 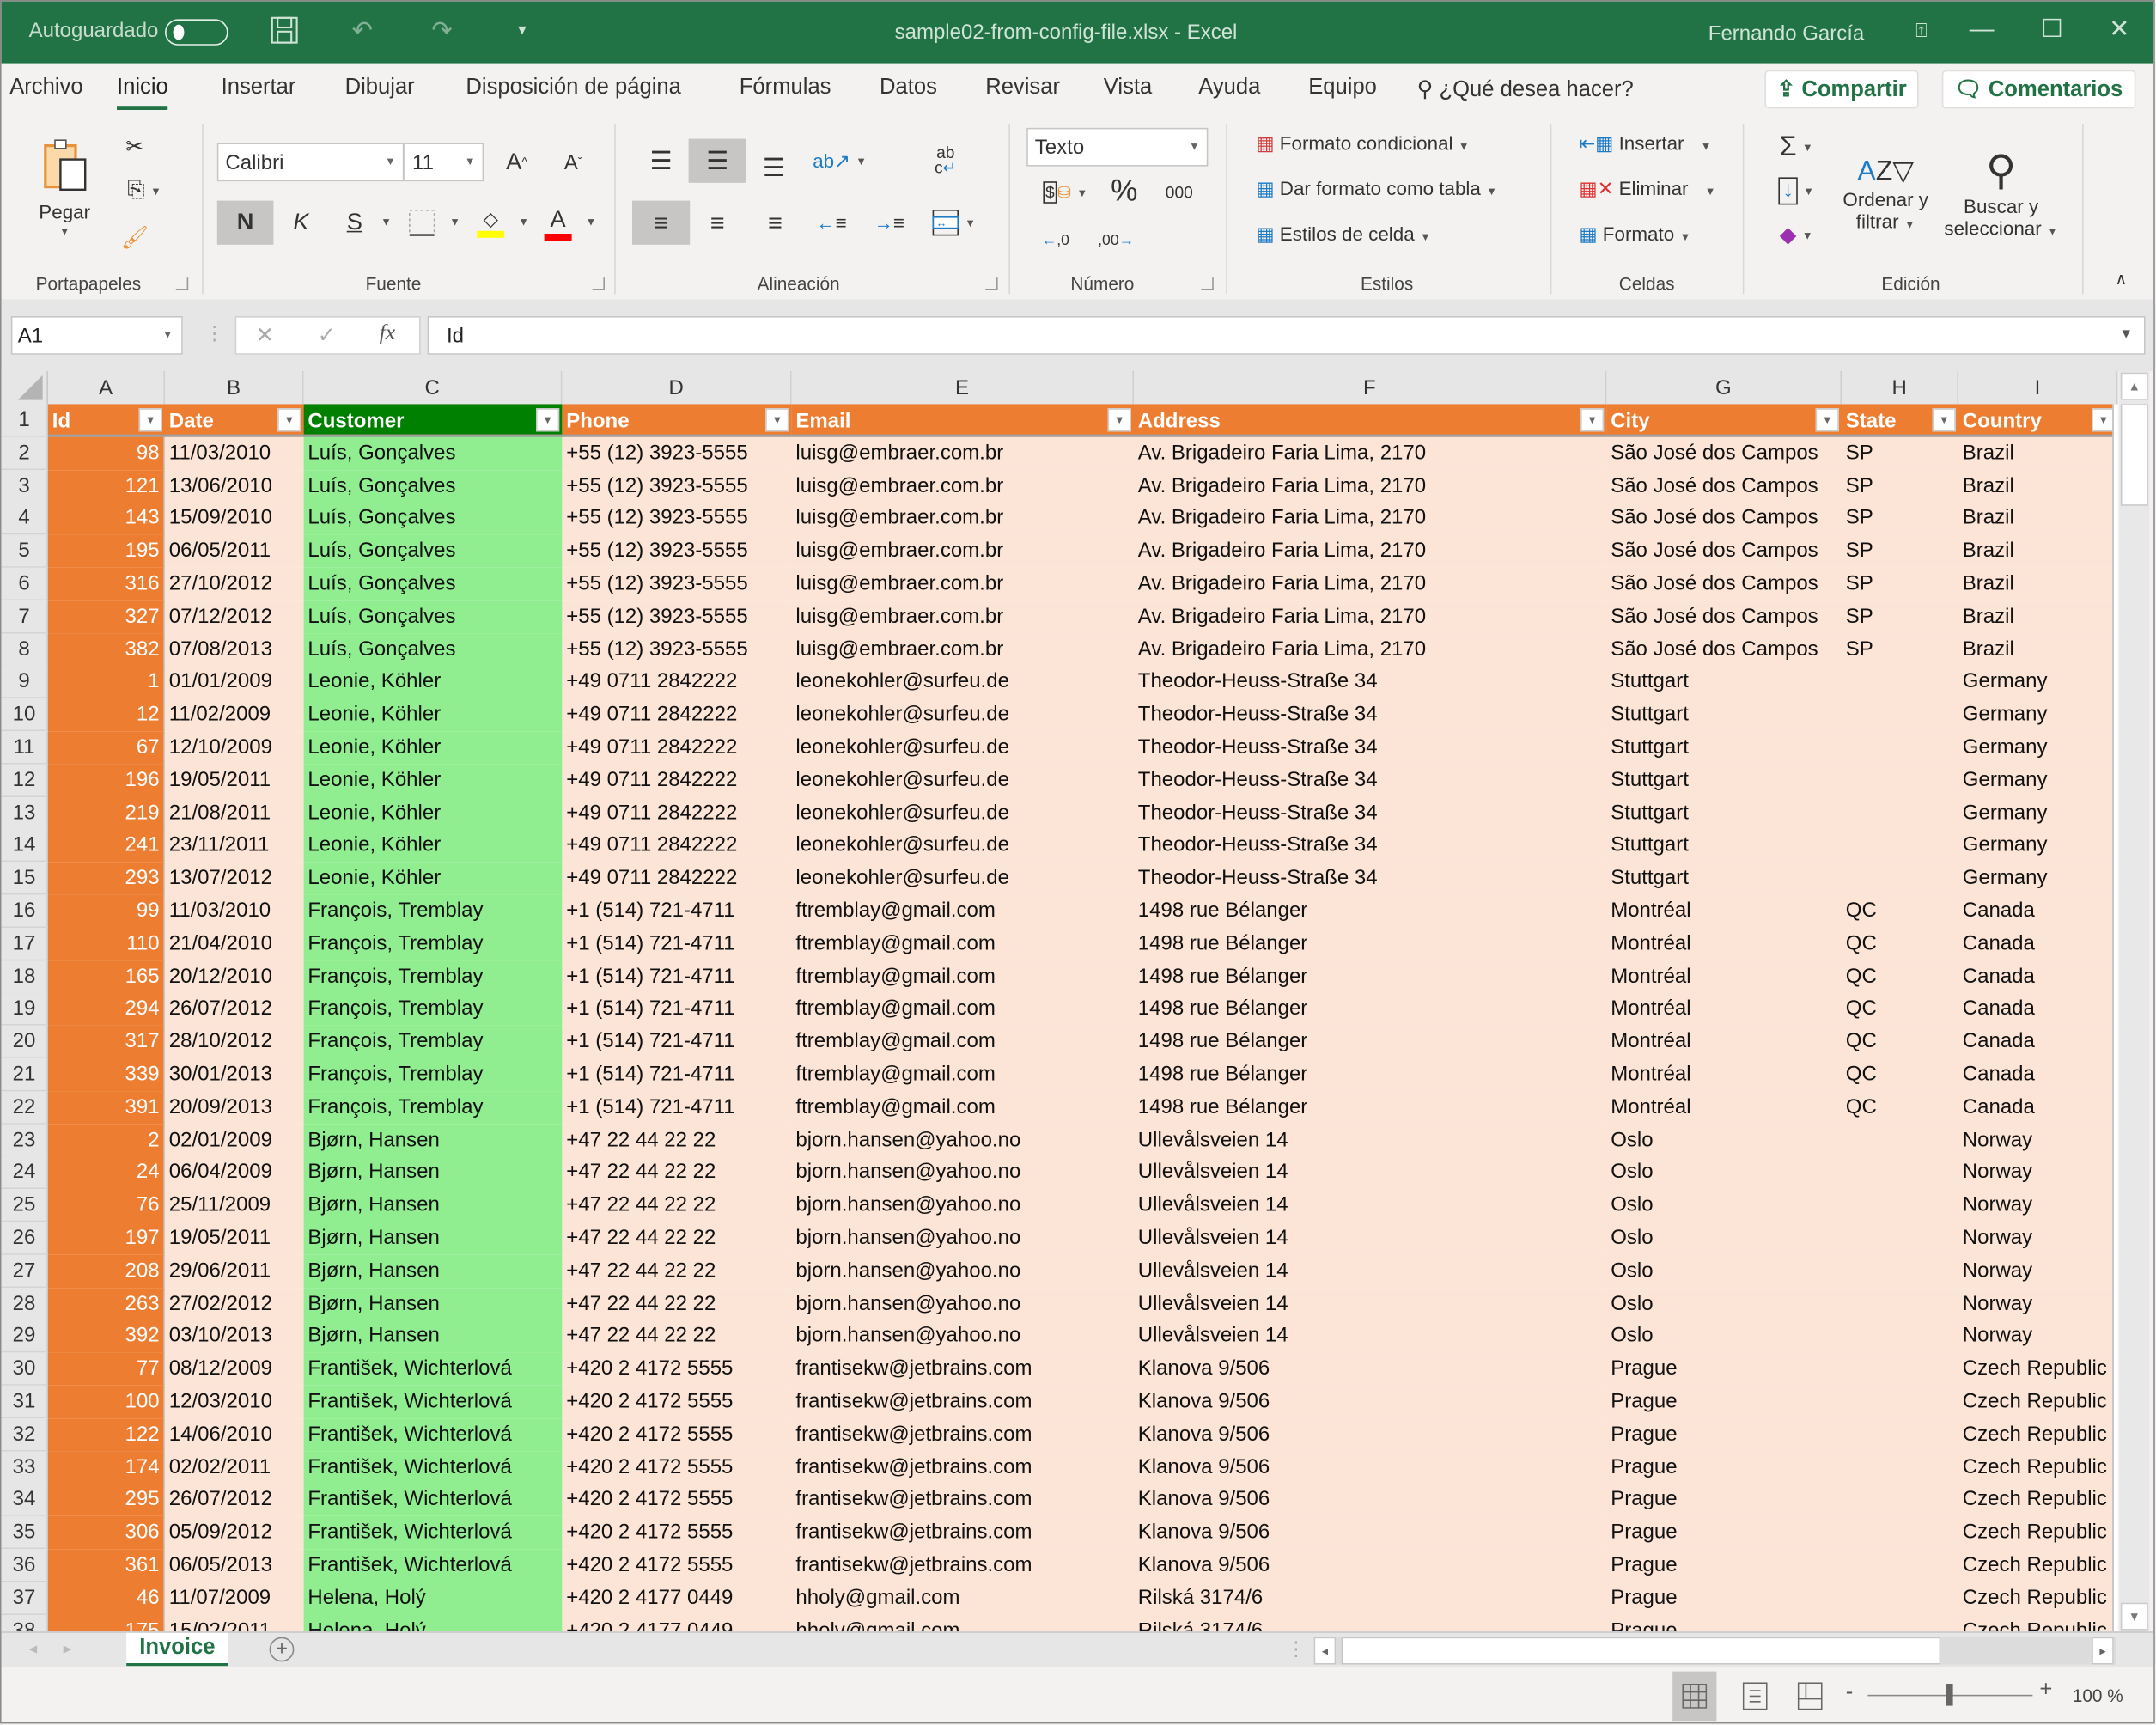 What do you see at coordinates (2038, 1042) in the screenshot?
I see `cell-i20: Canada` at bounding box center [2038, 1042].